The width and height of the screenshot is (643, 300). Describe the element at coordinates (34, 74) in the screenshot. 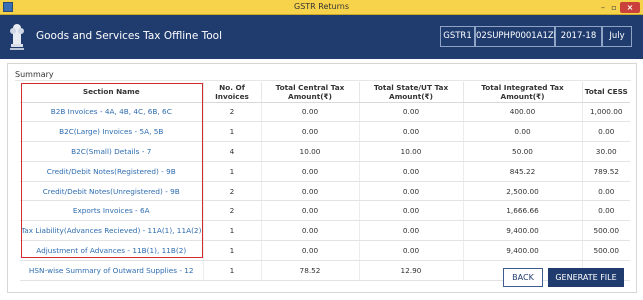

I see `summary-title: Summary` at that location.